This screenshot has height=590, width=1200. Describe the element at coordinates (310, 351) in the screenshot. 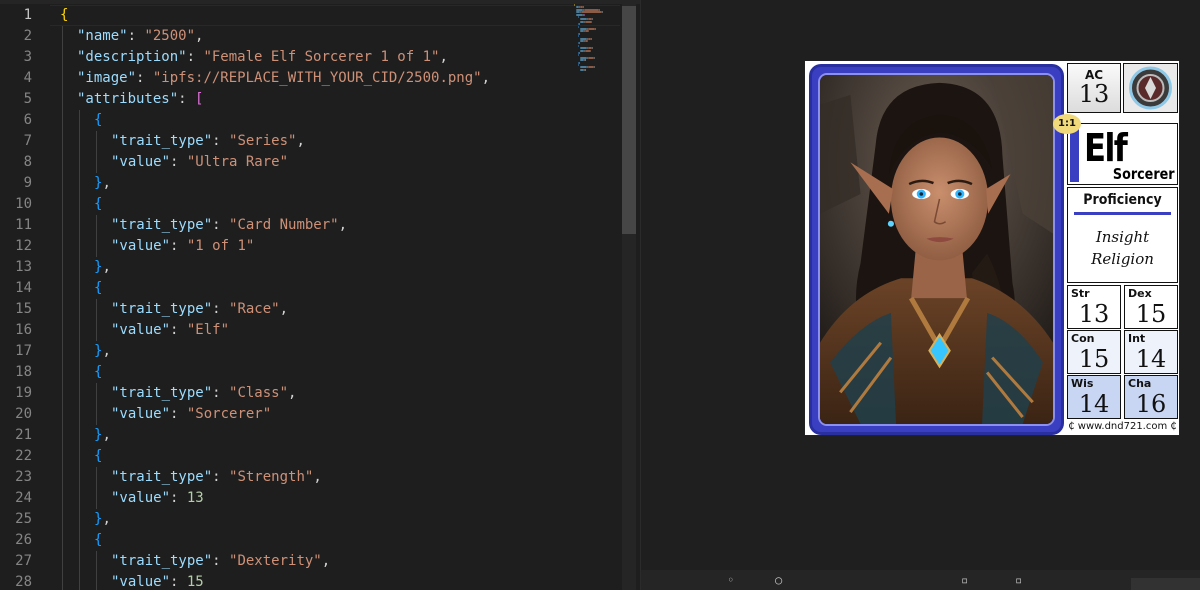

I see `code-line: 17},` at that location.